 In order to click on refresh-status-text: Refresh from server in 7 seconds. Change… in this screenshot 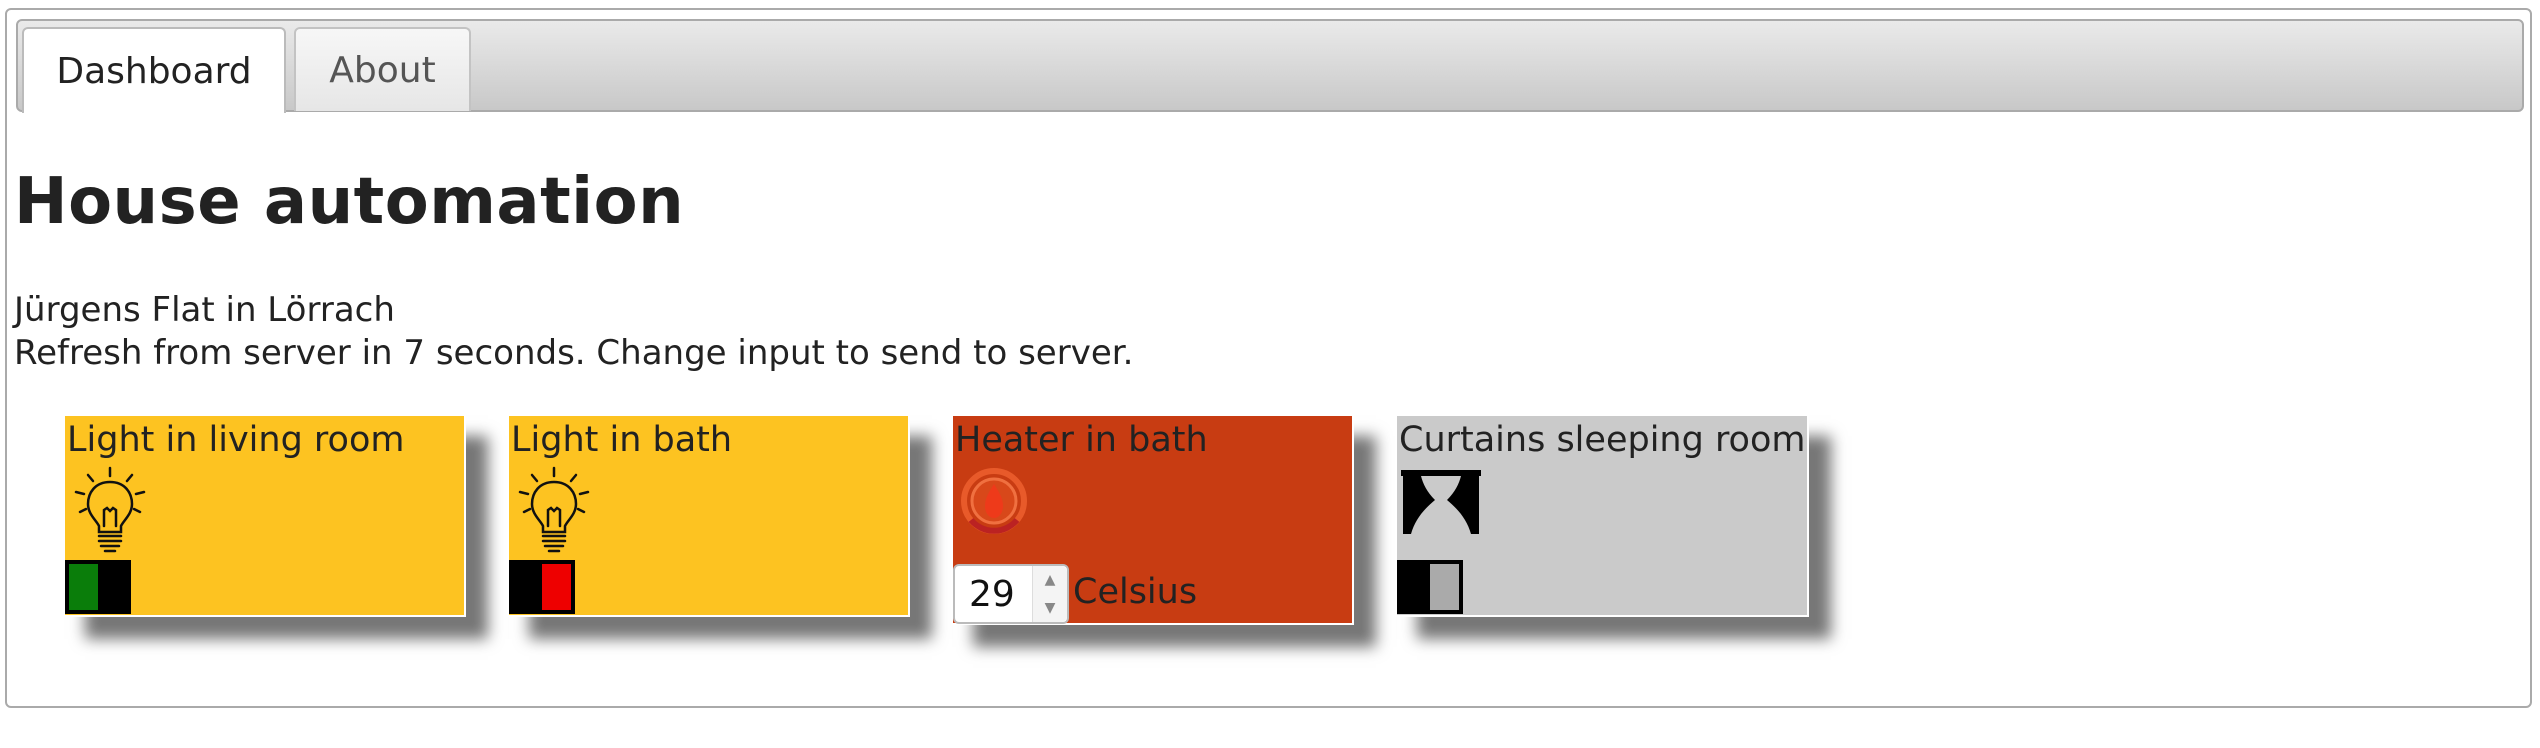, I will do `click(574, 353)`.